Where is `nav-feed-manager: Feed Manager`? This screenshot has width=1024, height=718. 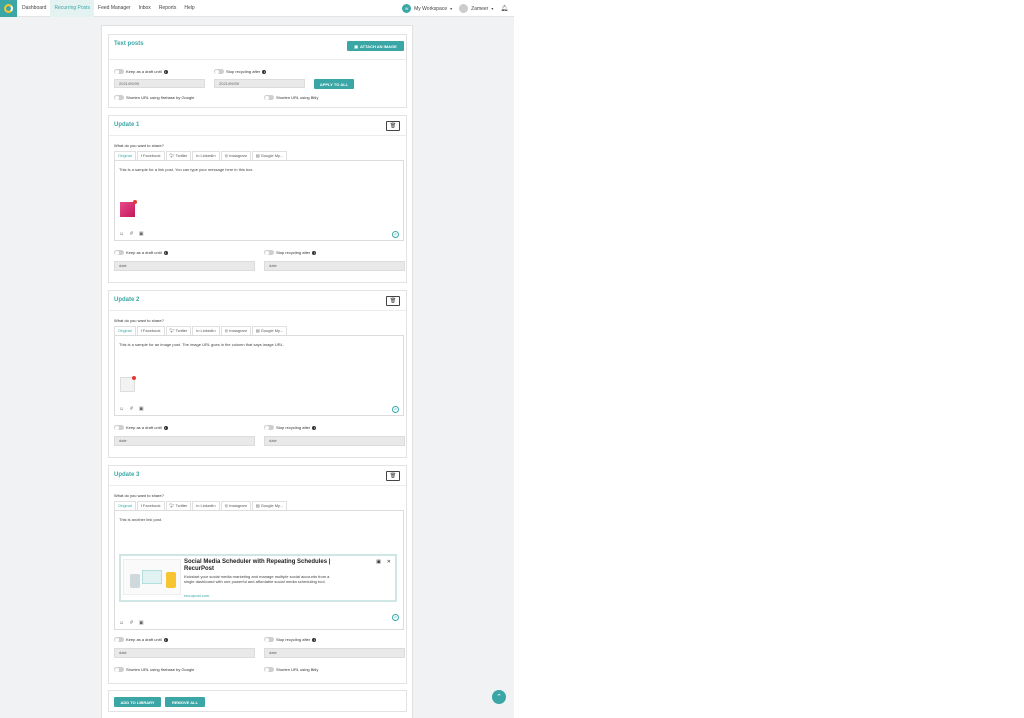
nav-feed-manager: Feed Manager is located at coordinates (114, 8).